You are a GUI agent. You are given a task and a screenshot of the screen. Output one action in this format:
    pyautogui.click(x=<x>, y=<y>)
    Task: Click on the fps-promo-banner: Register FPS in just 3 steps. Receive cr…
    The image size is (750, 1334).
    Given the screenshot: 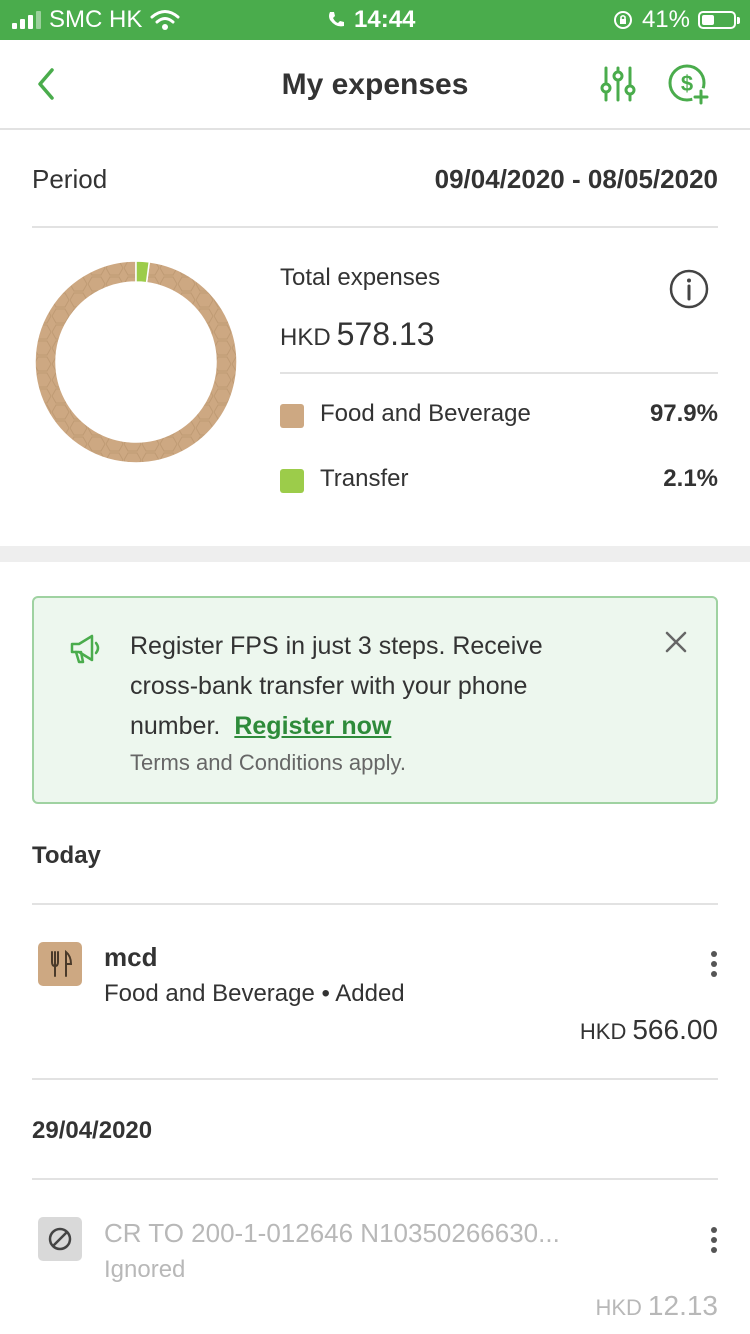 What is the action you would take?
    pyautogui.click(x=375, y=700)
    